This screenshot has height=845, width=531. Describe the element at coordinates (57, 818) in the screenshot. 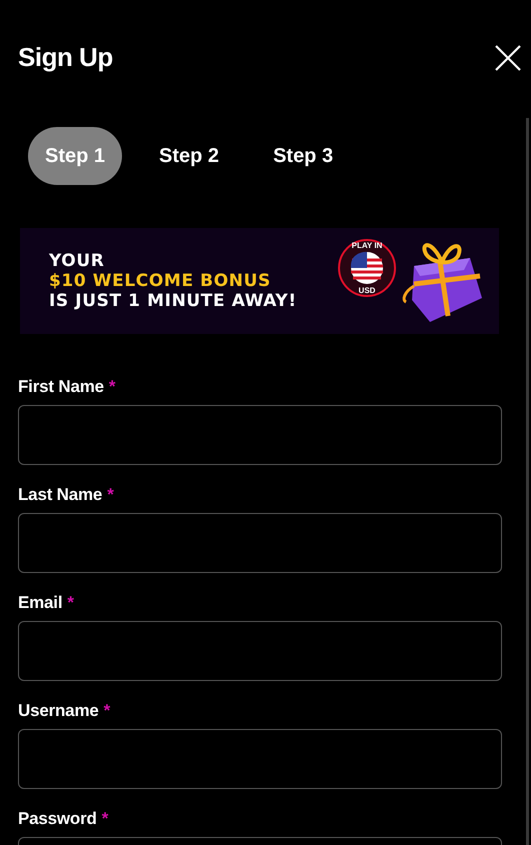

I see `field-label: Password` at that location.